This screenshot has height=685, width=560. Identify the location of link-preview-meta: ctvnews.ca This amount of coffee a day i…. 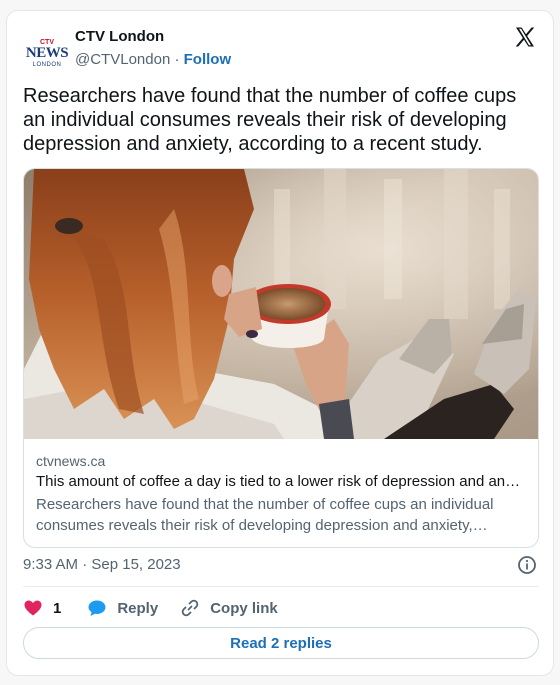
(281, 493).